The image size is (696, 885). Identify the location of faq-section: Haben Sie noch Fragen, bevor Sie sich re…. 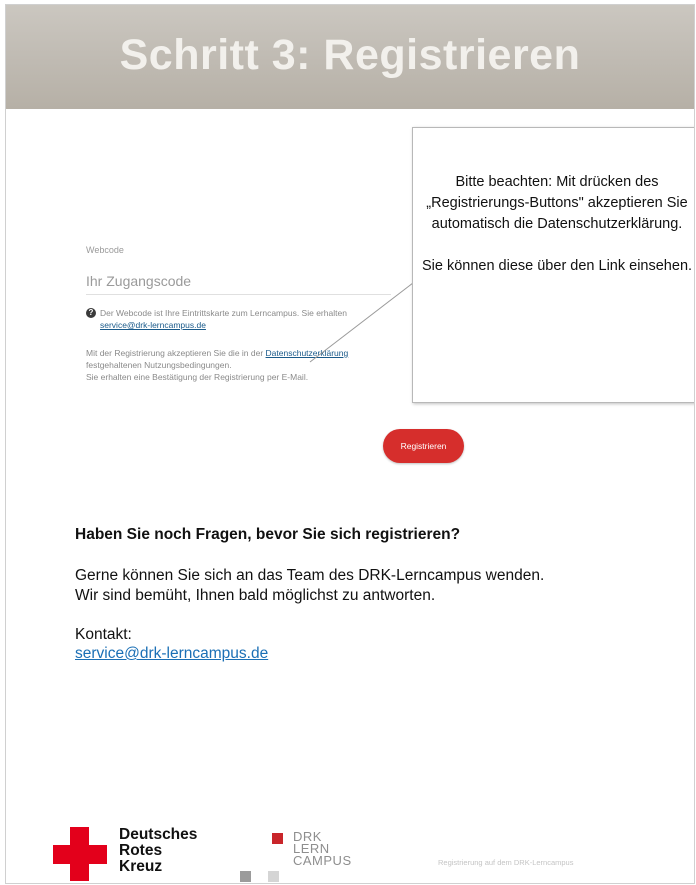
(375, 594).